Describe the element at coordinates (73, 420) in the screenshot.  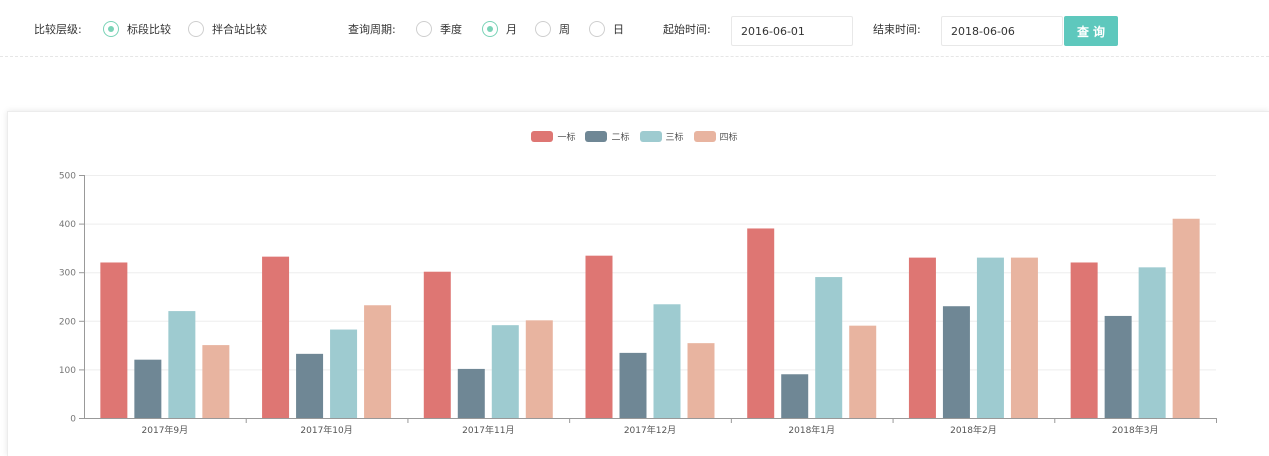
I see `y-tick-label: 0` at that location.